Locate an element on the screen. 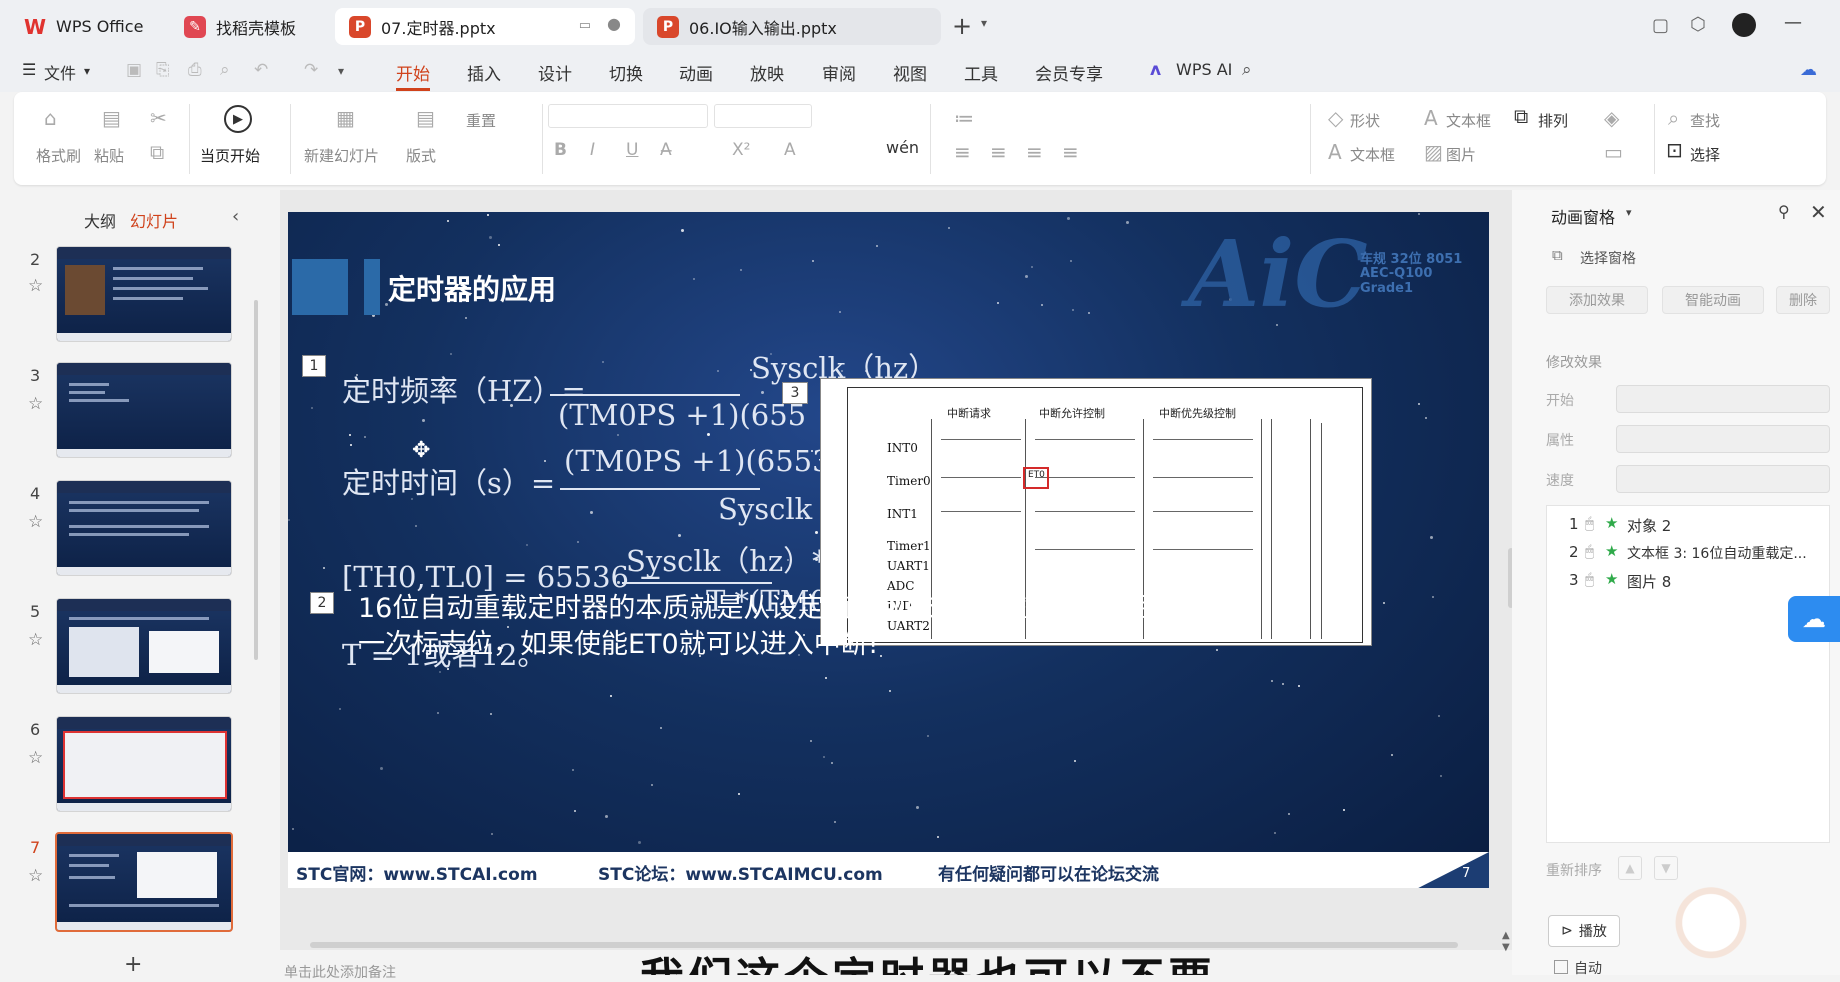  animation-badge-2: 2 is located at coordinates (322, 603).